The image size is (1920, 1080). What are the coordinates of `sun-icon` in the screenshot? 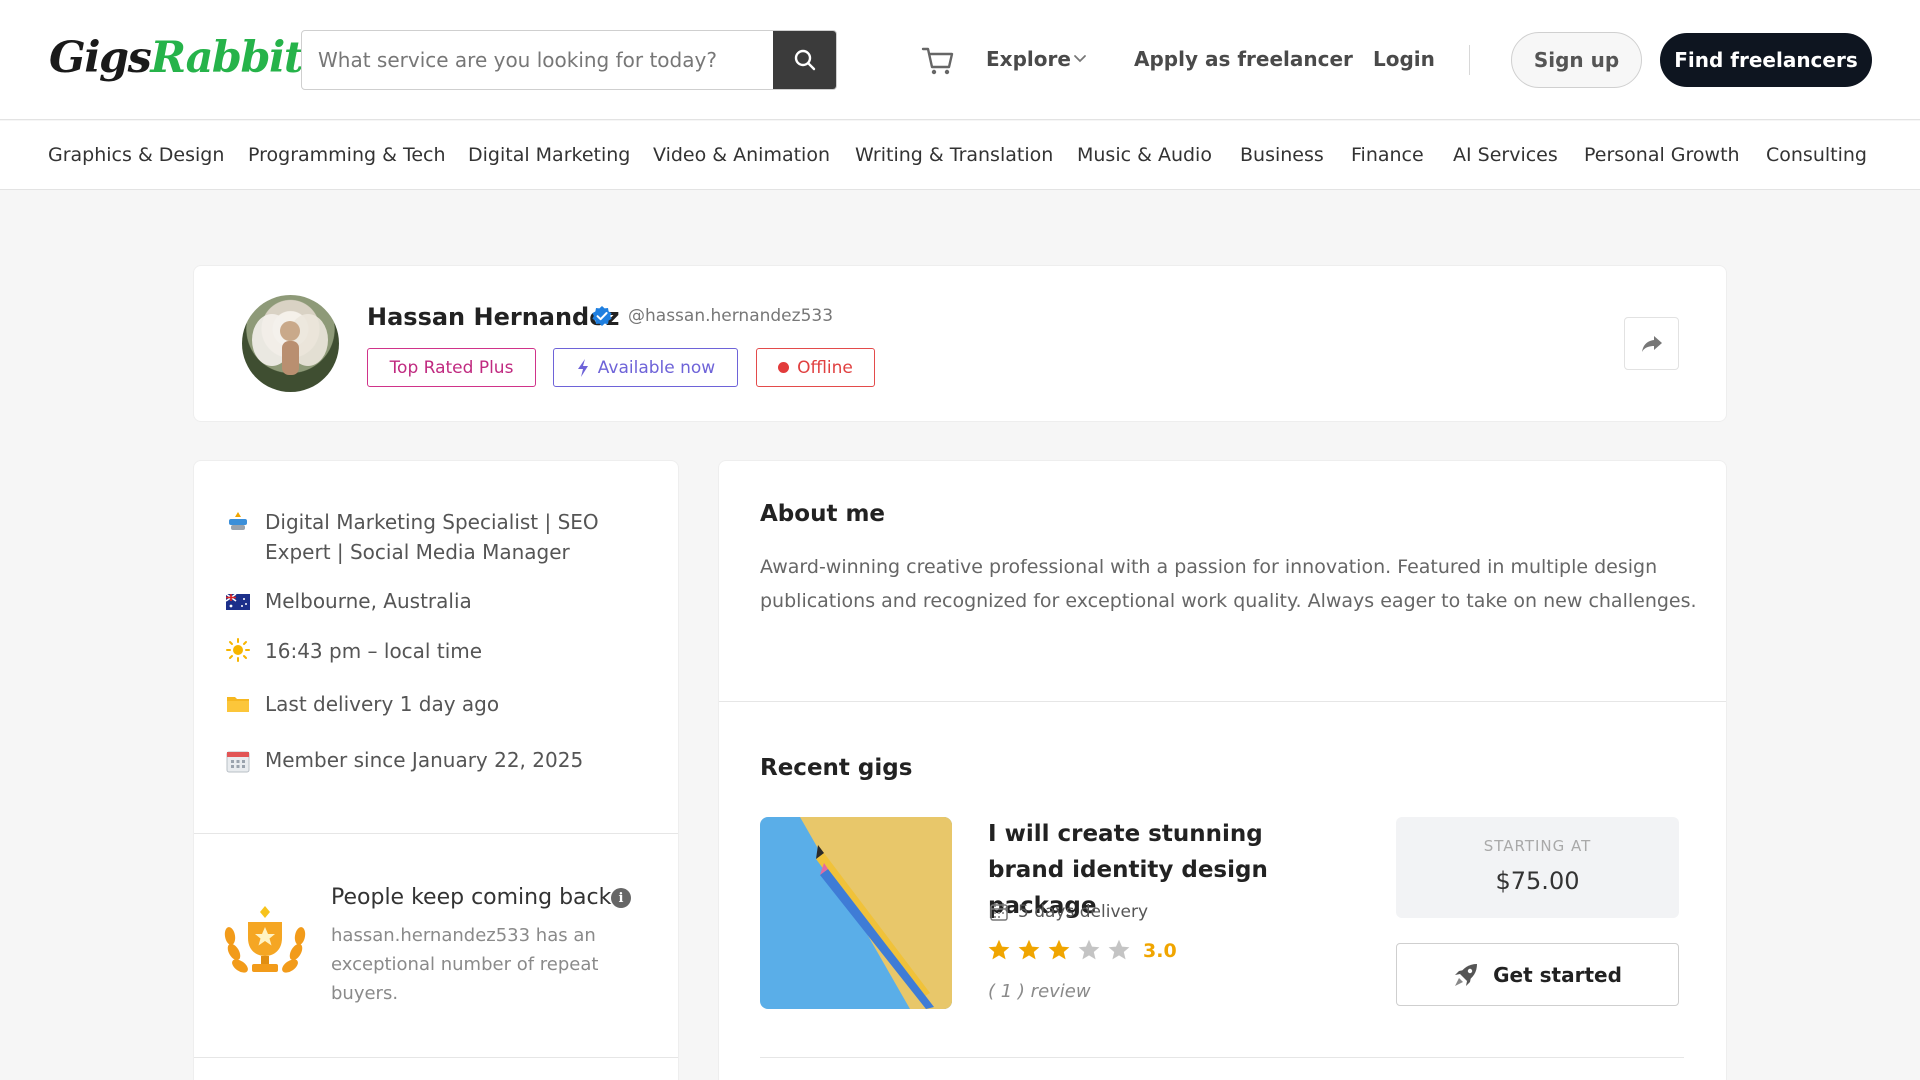 It's located at (238, 650).